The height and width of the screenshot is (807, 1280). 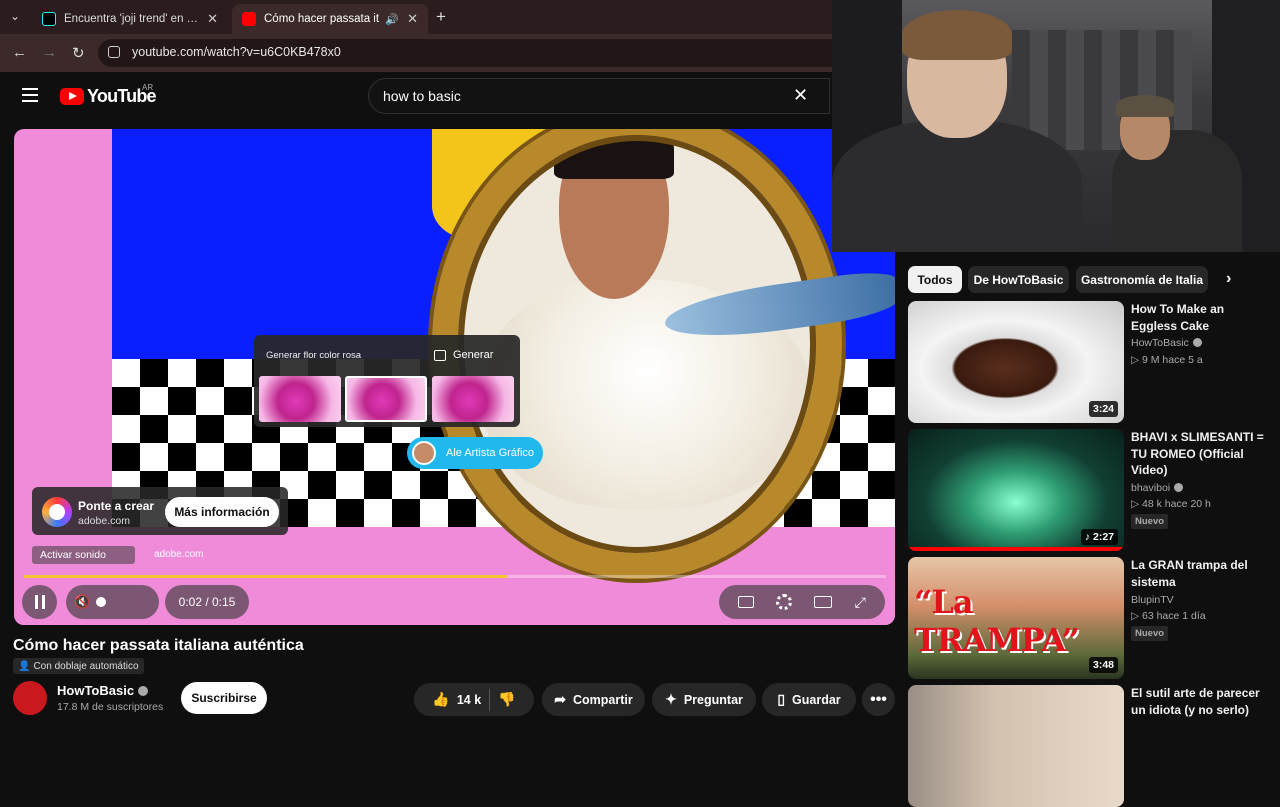 What do you see at coordinates (83, 555) in the screenshot?
I see `unmute-button: Activar sonido` at bounding box center [83, 555].